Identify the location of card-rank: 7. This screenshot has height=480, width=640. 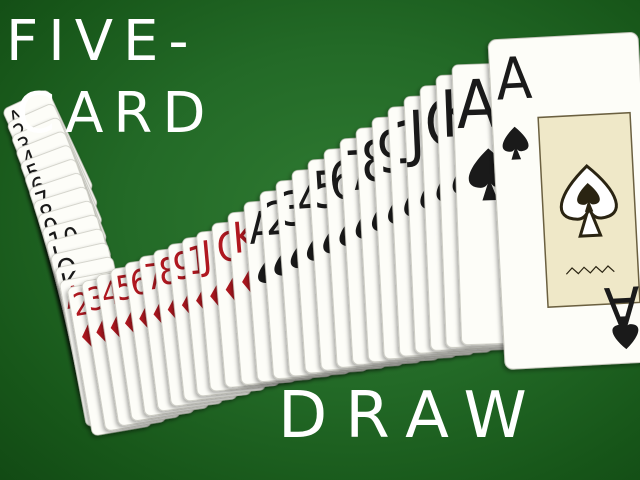
(43, 201).